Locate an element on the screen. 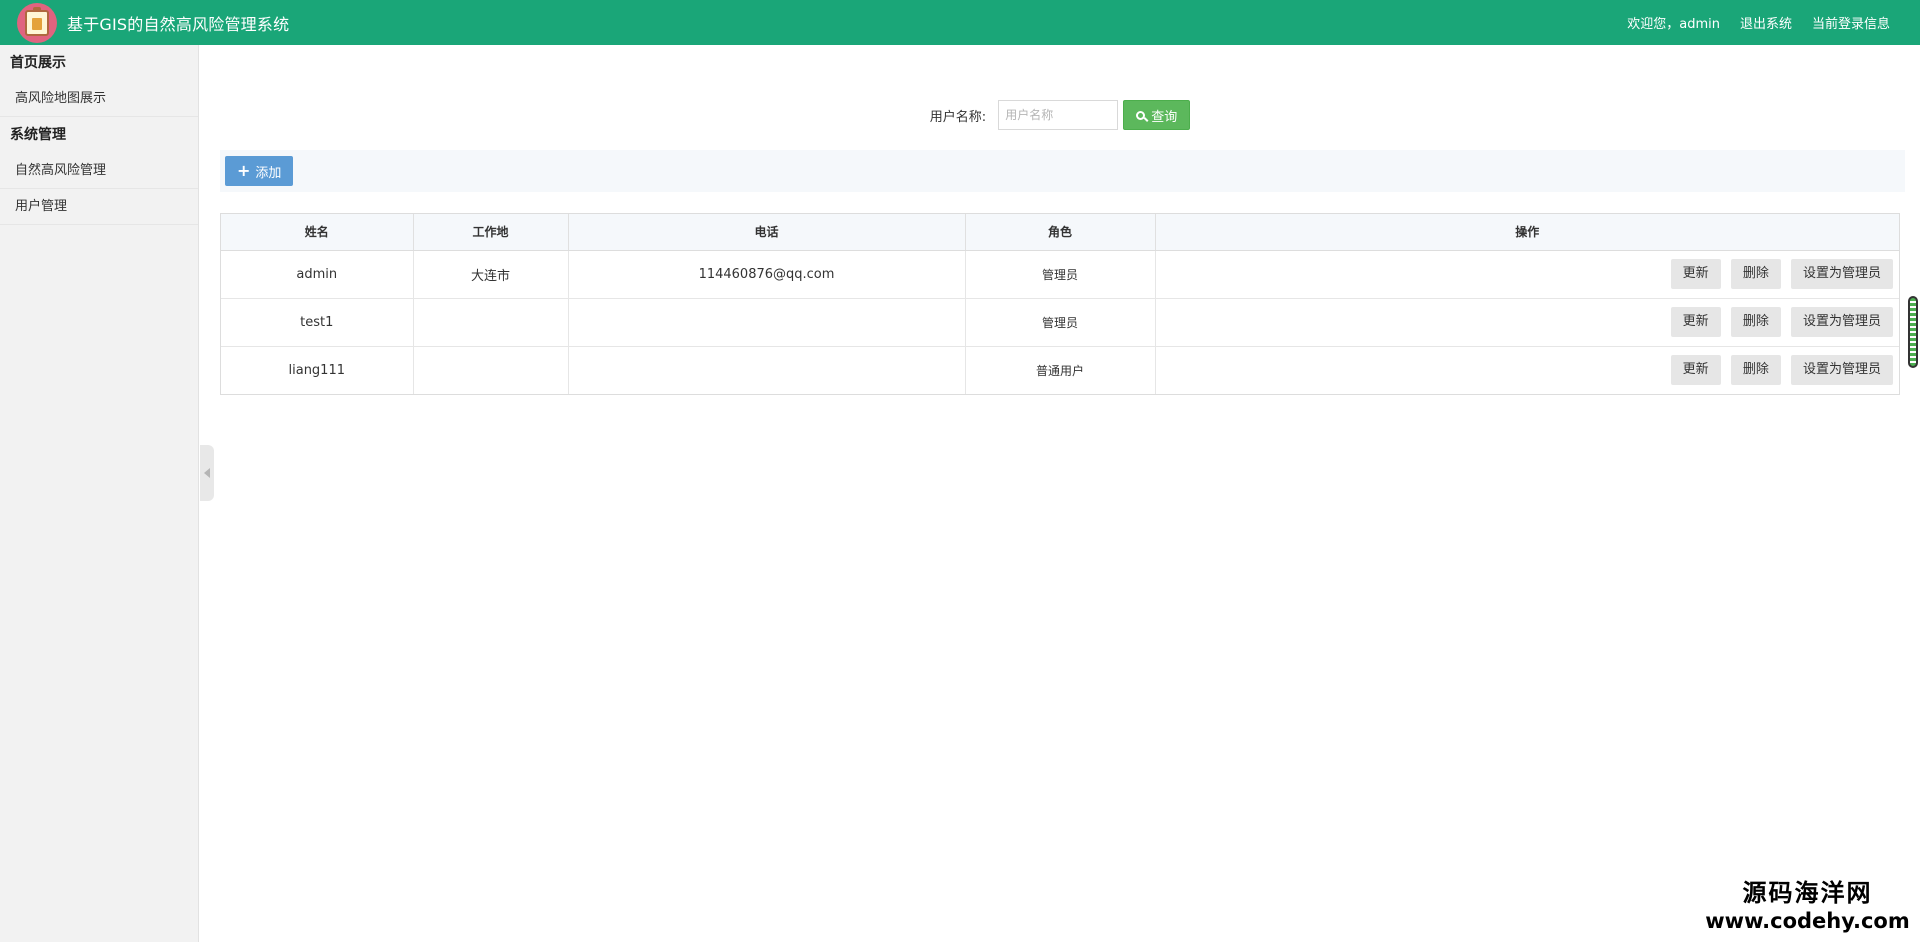  watermark: 源码海洋网 www.codehy.com is located at coordinates (1807, 906).